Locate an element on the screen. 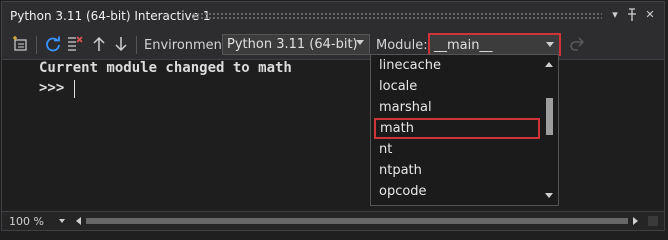 The image size is (668, 240). console-prompt: >>> is located at coordinates (56, 88).